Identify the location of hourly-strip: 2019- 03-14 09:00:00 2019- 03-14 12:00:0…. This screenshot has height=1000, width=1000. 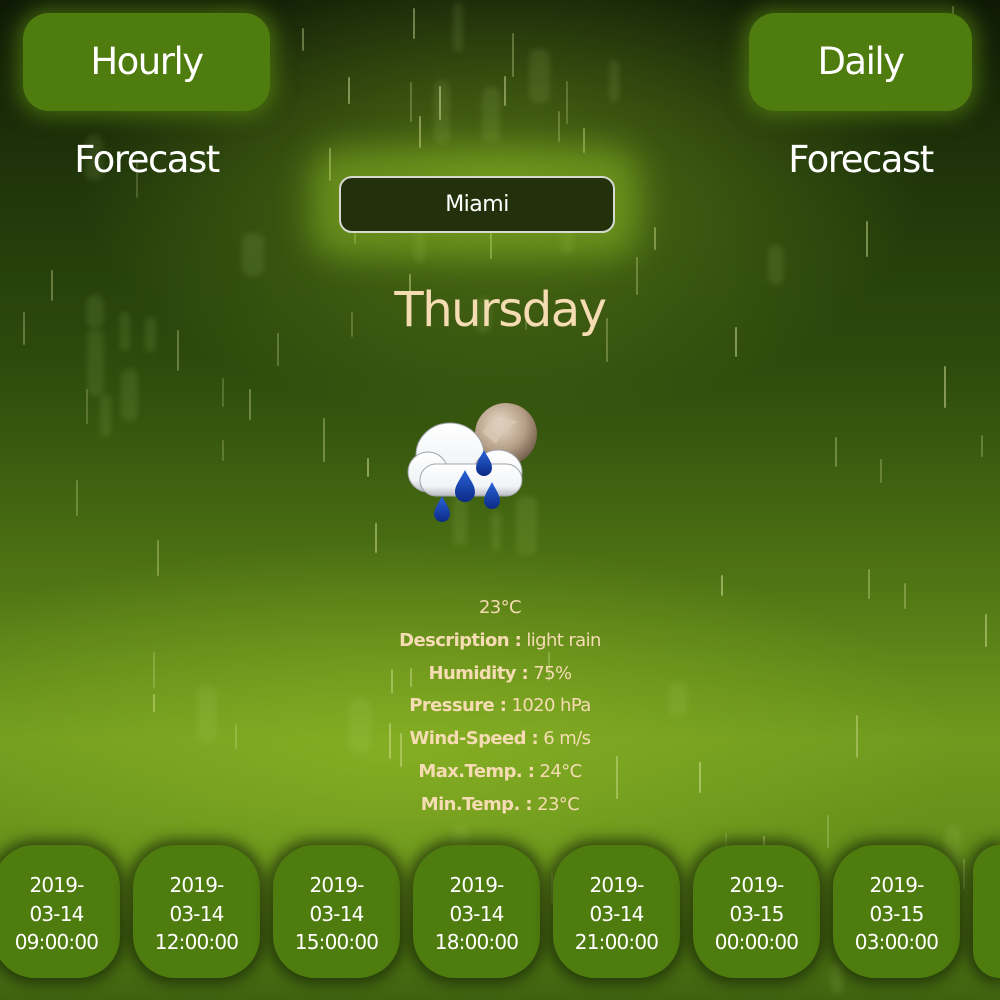
(500, 912).